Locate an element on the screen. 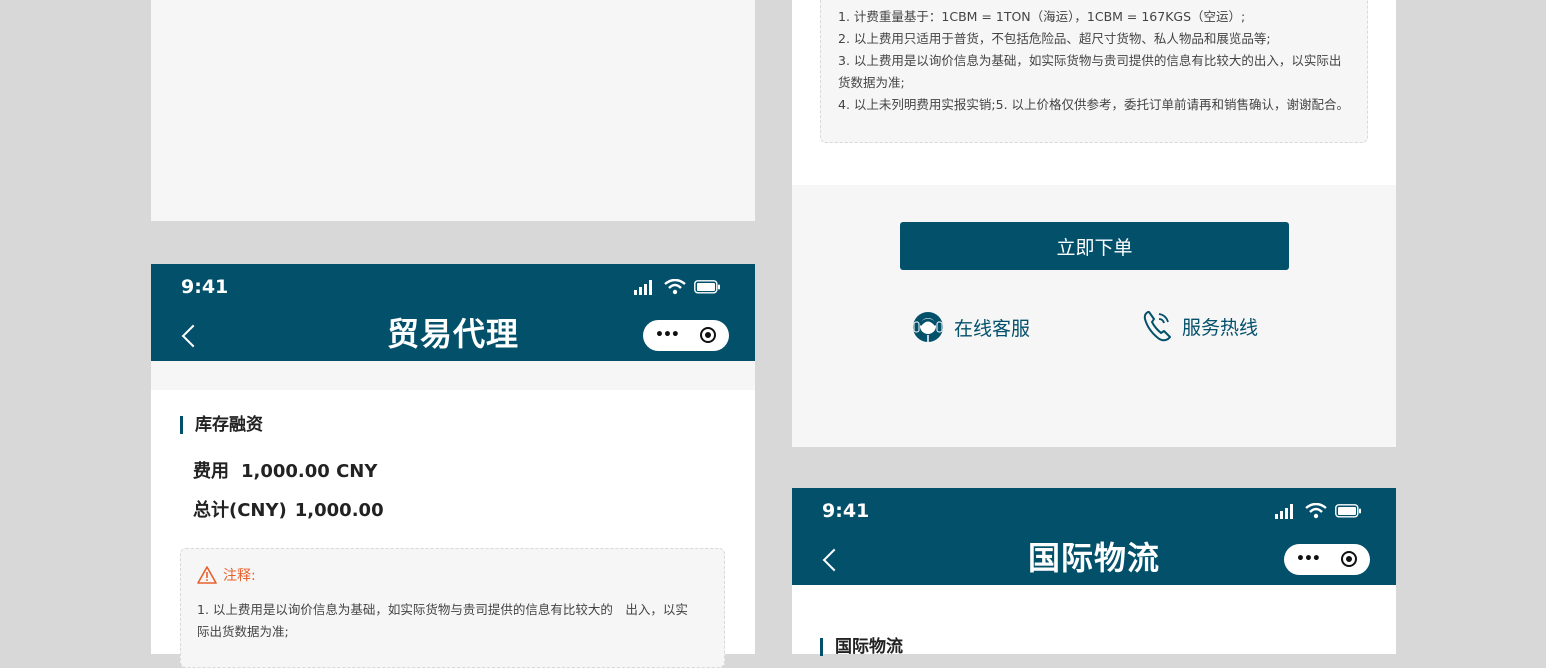 Image resolution: width=1546 pixels, height=668 pixels. fee-value: 1,000.00 CNY is located at coordinates (309, 471).